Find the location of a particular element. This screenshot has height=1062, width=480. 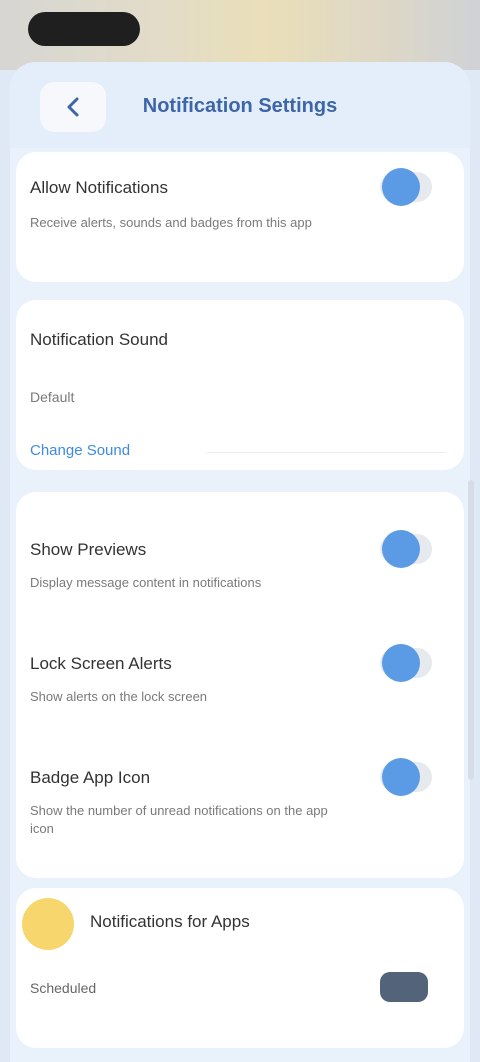

app-name: Notifications for Apps is located at coordinates (170, 922).